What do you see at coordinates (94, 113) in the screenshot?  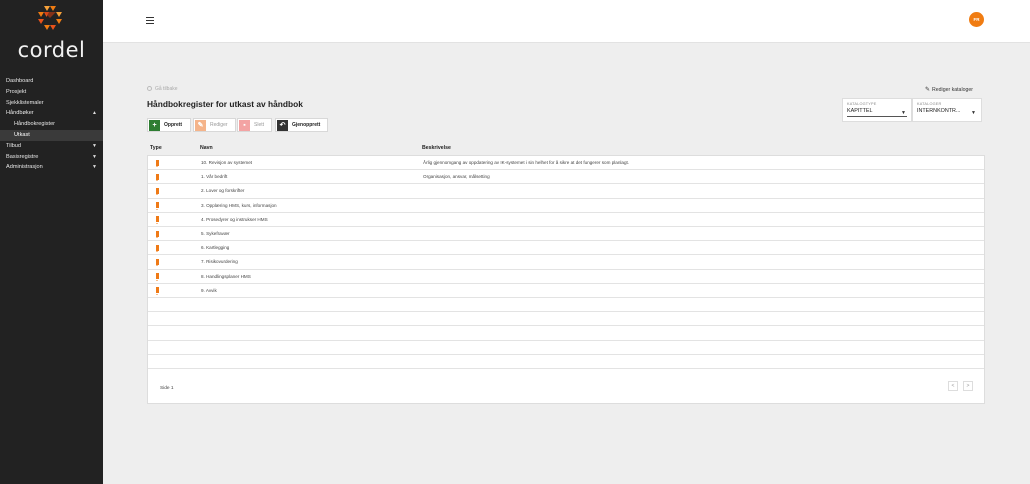 I see `chevron-up-icon: ▲` at bounding box center [94, 113].